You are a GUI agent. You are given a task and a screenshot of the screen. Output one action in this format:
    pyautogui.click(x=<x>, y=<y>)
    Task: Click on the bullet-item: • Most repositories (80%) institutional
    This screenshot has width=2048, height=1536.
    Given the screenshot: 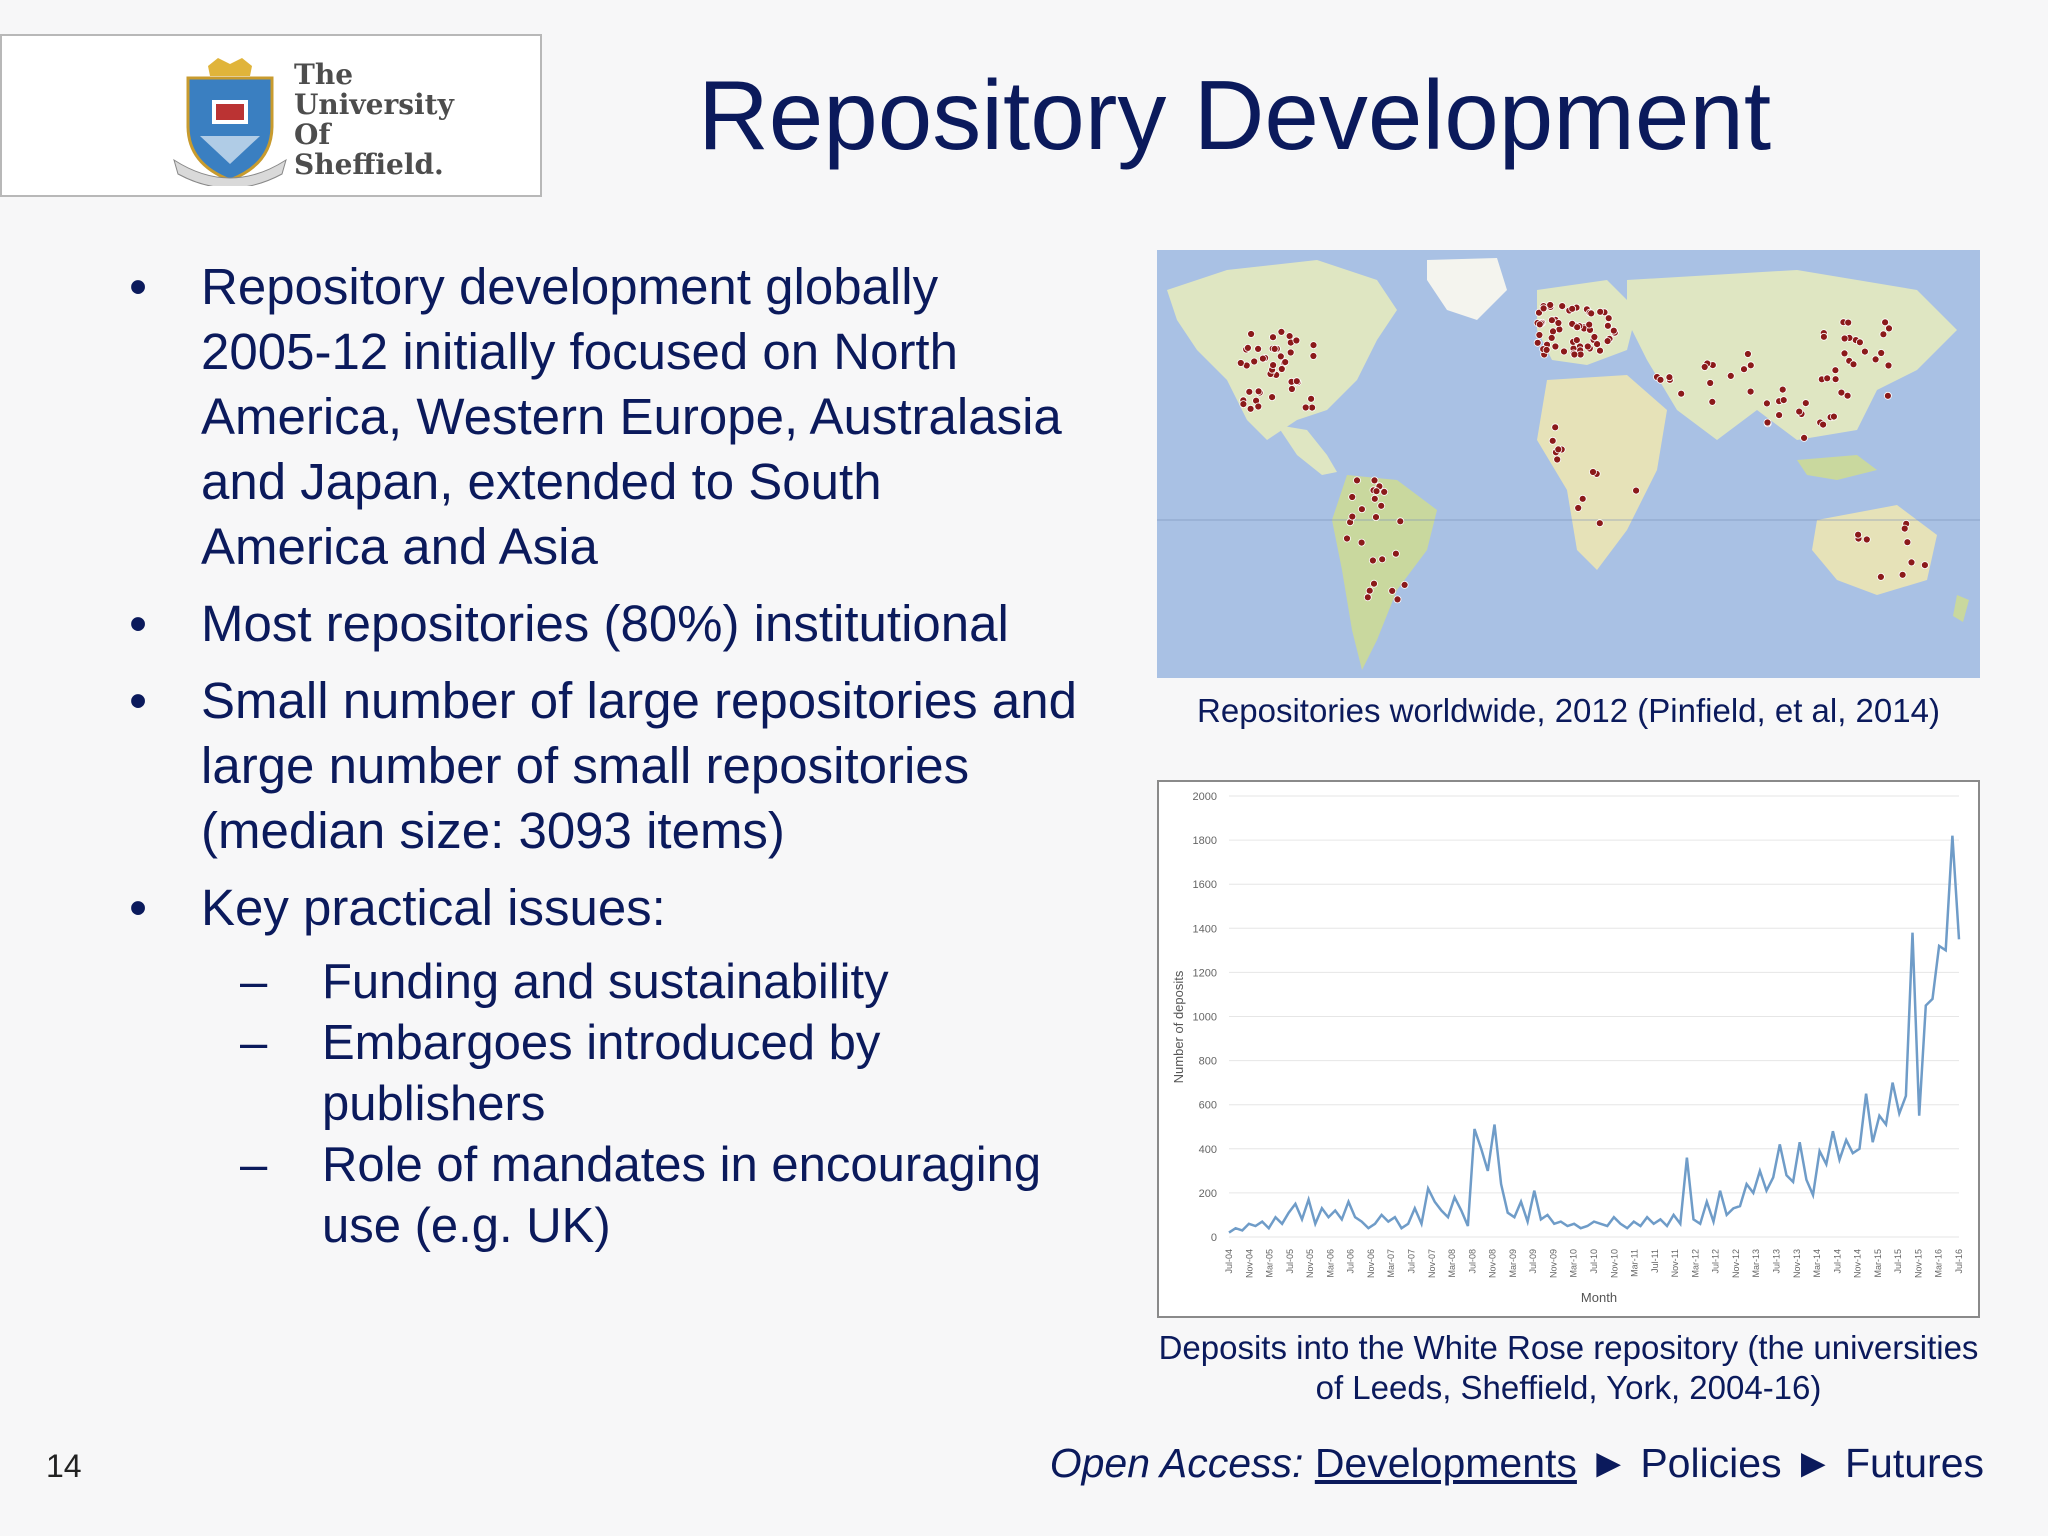 What is the action you would take?
    pyautogui.click(x=598, y=623)
    